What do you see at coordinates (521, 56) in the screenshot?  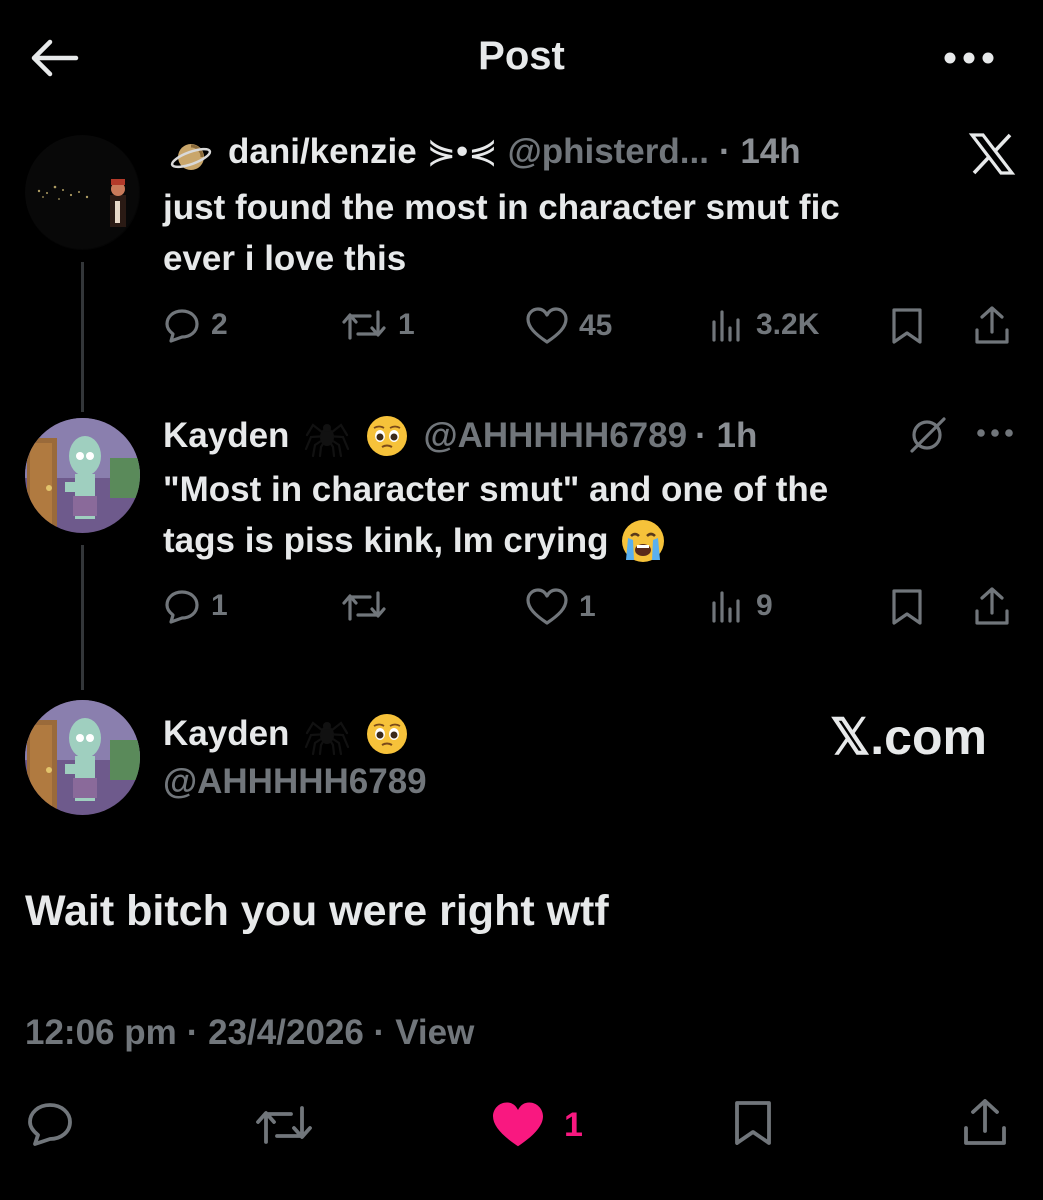 I see `page-title: Post` at bounding box center [521, 56].